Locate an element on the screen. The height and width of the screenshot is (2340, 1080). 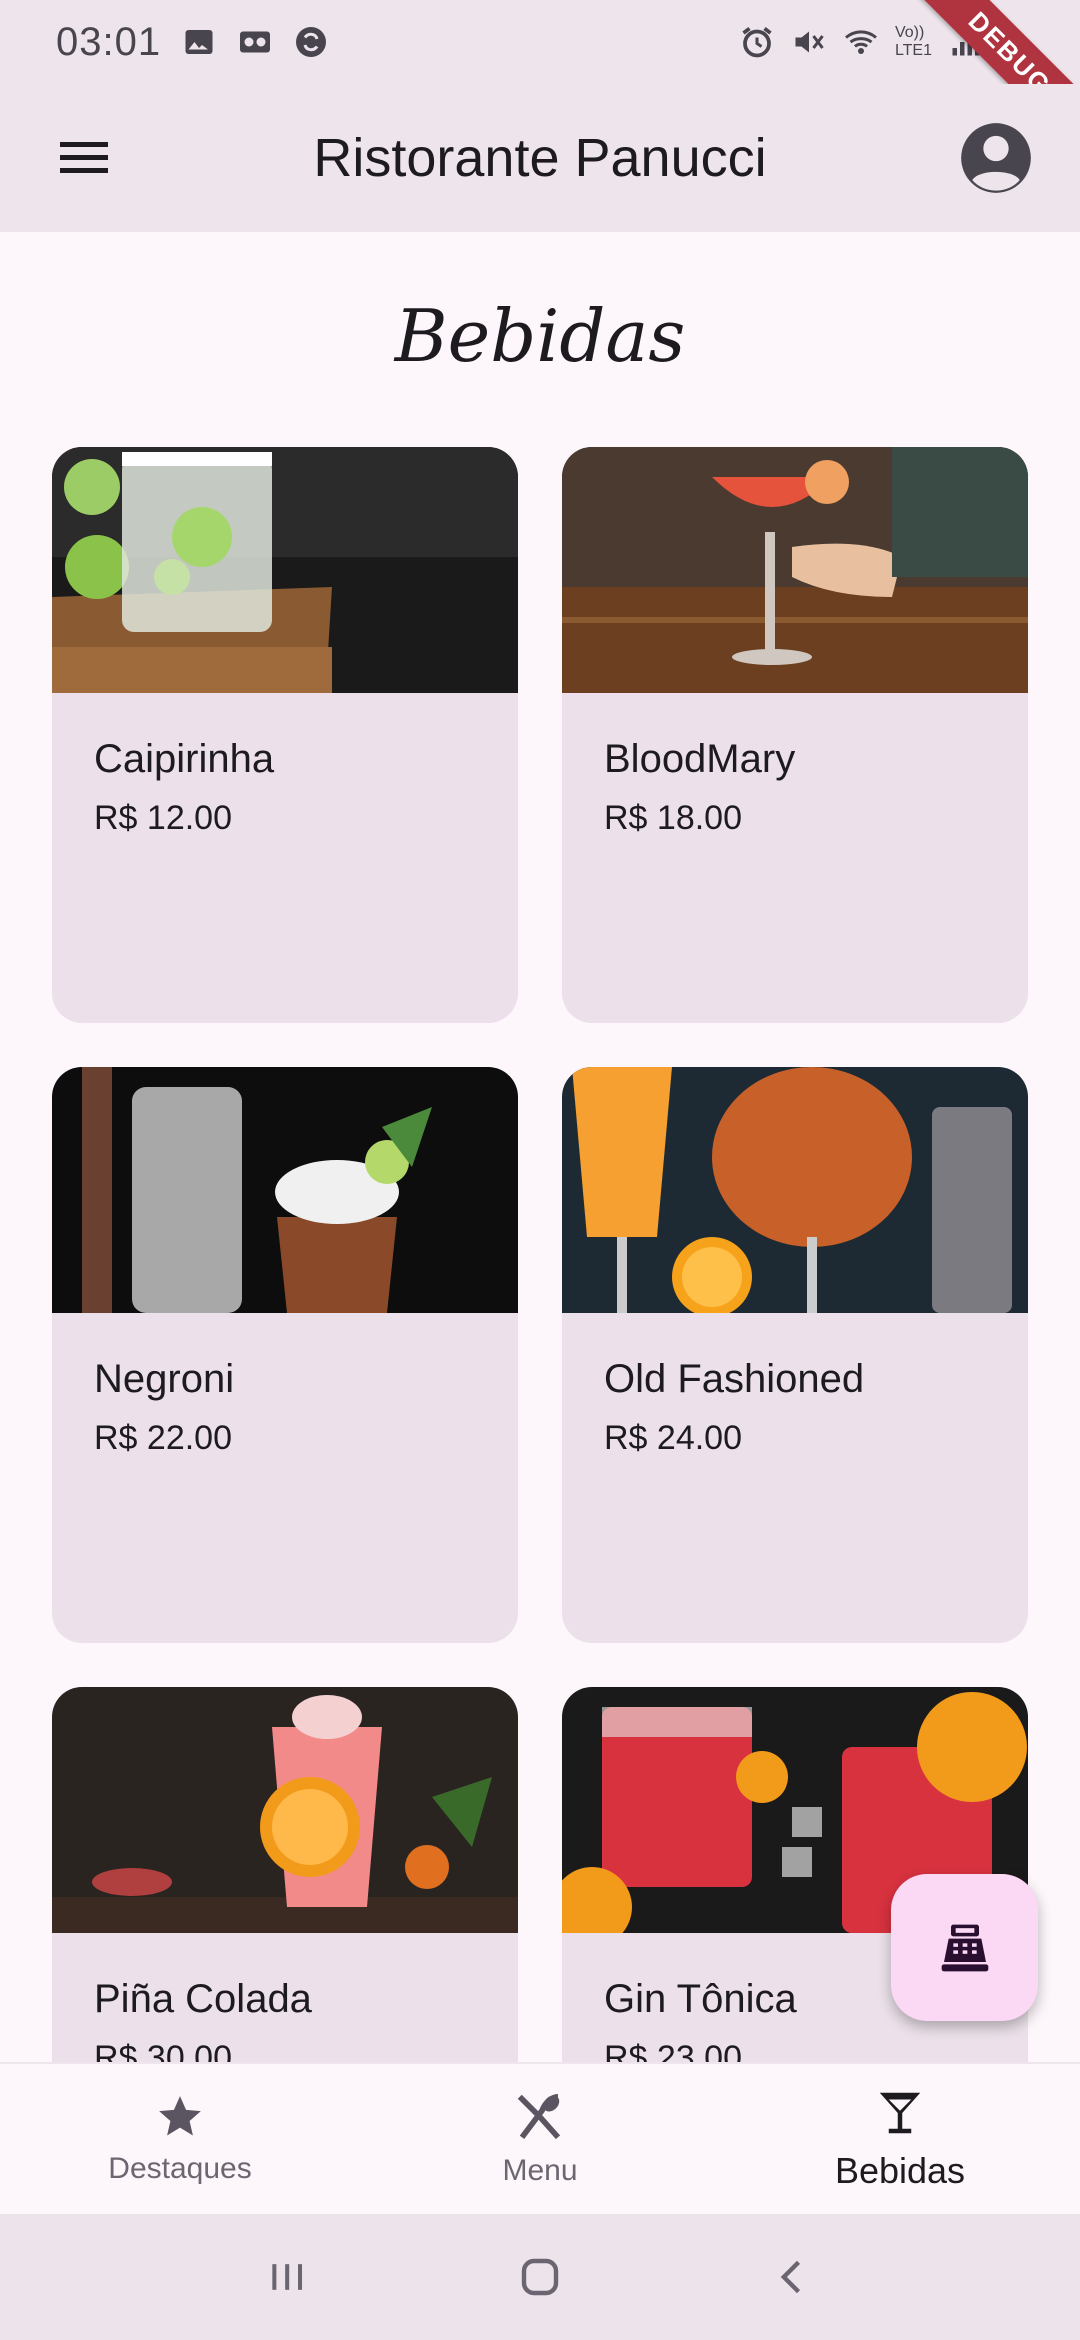
drink-price: R$ 30.00 is located at coordinates (163, 2050).